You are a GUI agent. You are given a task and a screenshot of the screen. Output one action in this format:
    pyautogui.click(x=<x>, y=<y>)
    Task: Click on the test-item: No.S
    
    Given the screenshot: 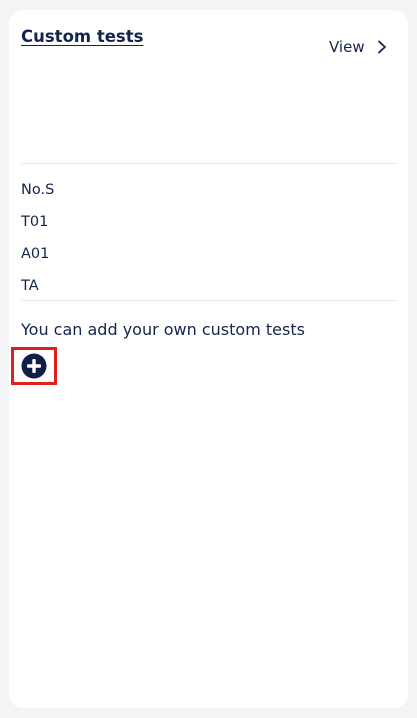 What is the action you would take?
    pyautogui.click(x=37, y=193)
    